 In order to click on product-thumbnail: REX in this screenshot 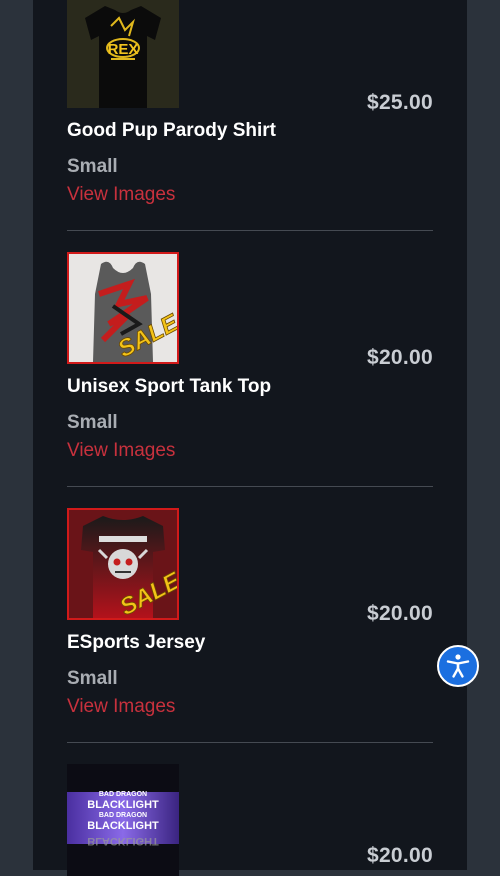, I will do `click(123, 54)`.